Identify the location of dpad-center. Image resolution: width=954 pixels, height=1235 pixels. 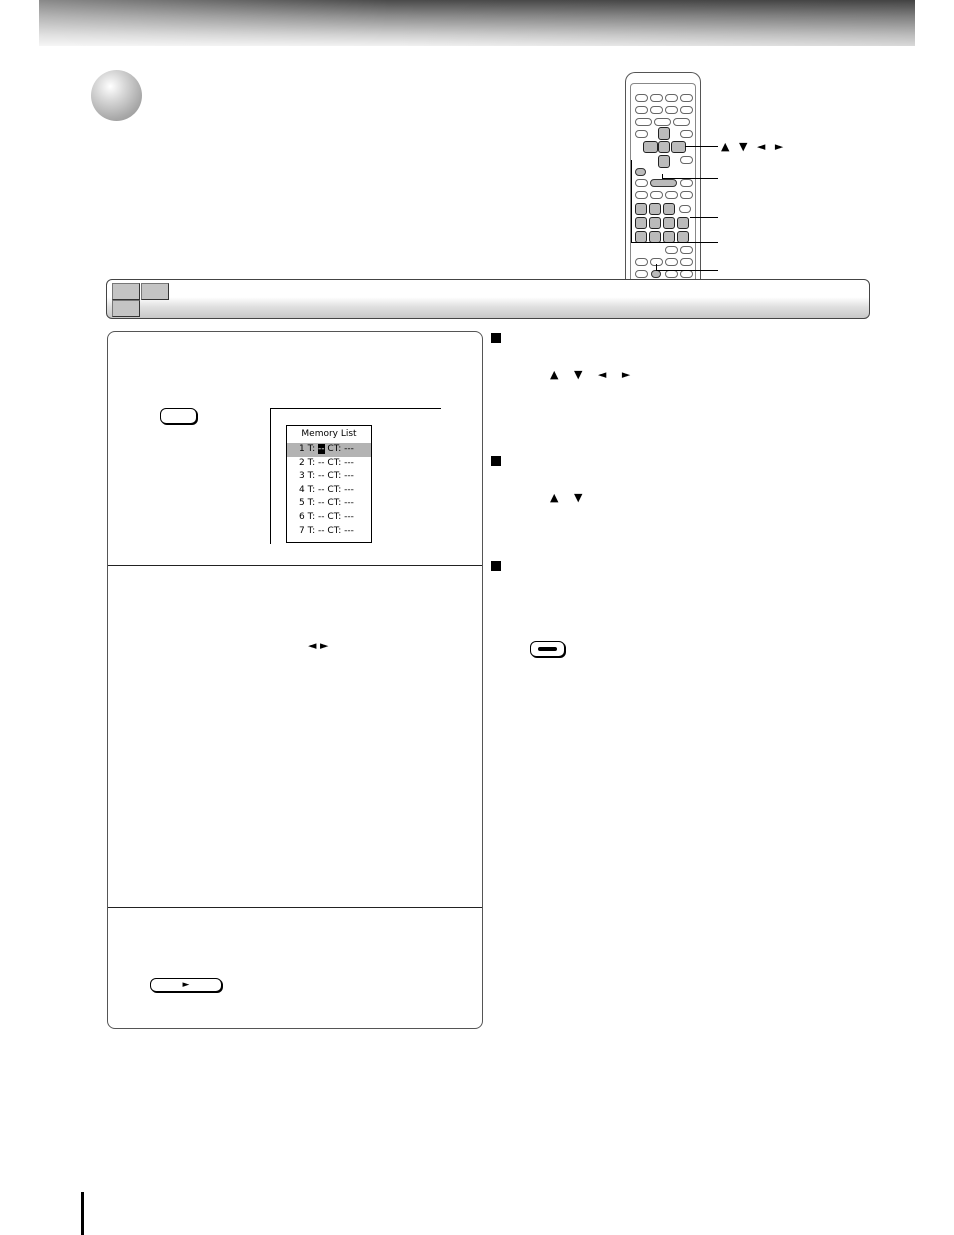
(664, 147).